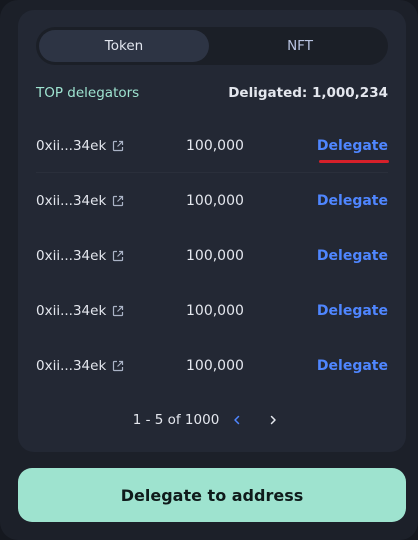  I want to click on list-header: TOP delegators Deligated: 1,000,234, so click(212, 93).